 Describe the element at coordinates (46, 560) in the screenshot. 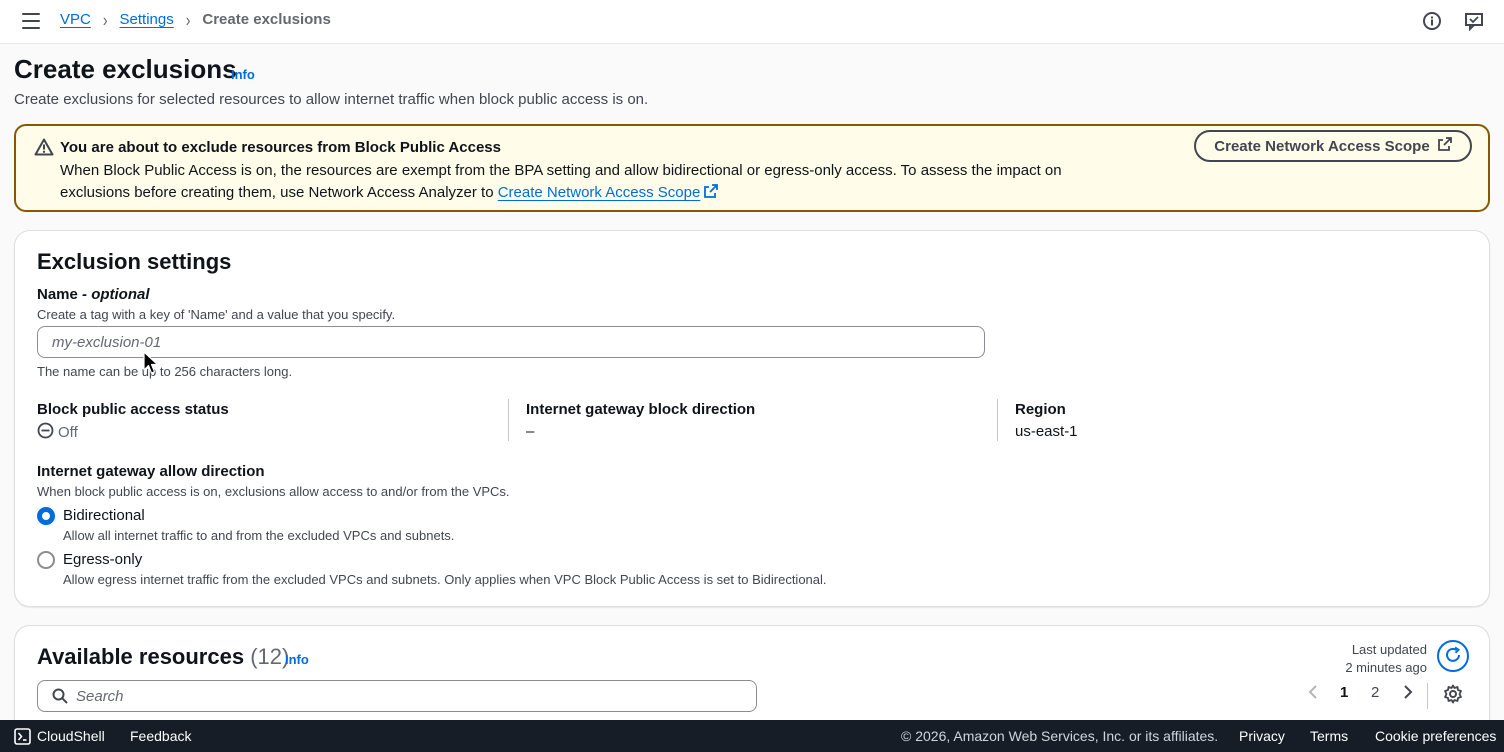

I see `egress-only-radio` at that location.